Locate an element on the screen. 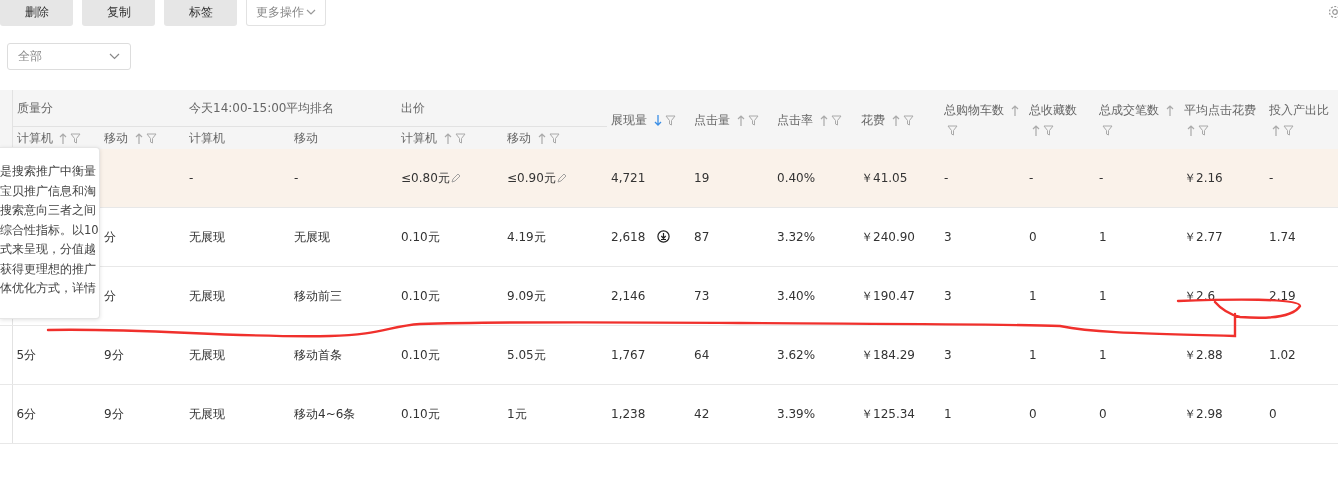  column-header: 平均点击花费 is located at coordinates (1222, 119).